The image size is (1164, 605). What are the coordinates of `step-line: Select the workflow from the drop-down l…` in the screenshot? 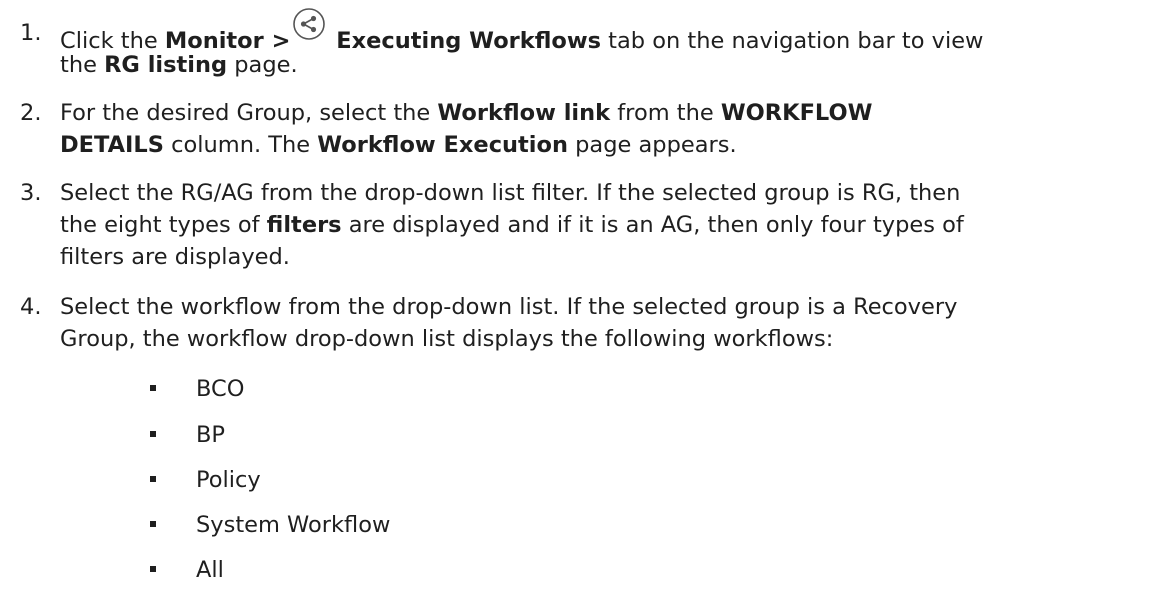 It's located at (610, 307).